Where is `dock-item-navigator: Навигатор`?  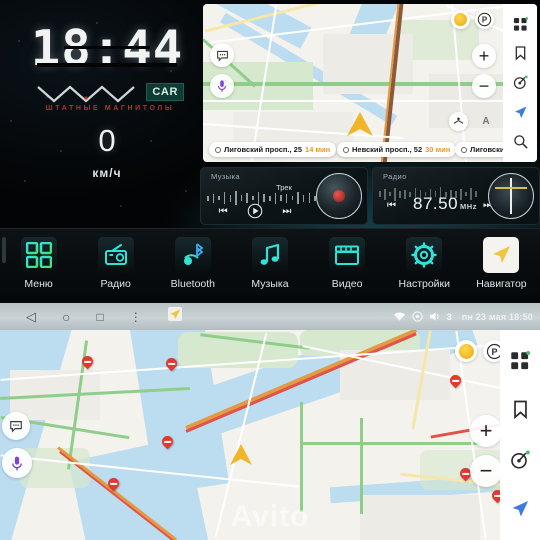 dock-item-navigator: Навигатор is located at coordinates (501, 263).